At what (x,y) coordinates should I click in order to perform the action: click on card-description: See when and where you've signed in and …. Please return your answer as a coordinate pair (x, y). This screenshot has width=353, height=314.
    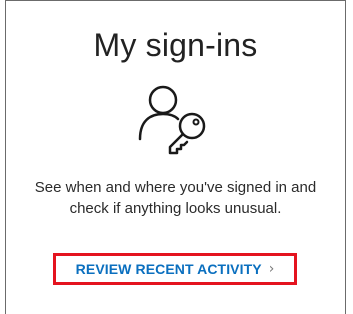
    Looking at the image, I should click on (175, 198).